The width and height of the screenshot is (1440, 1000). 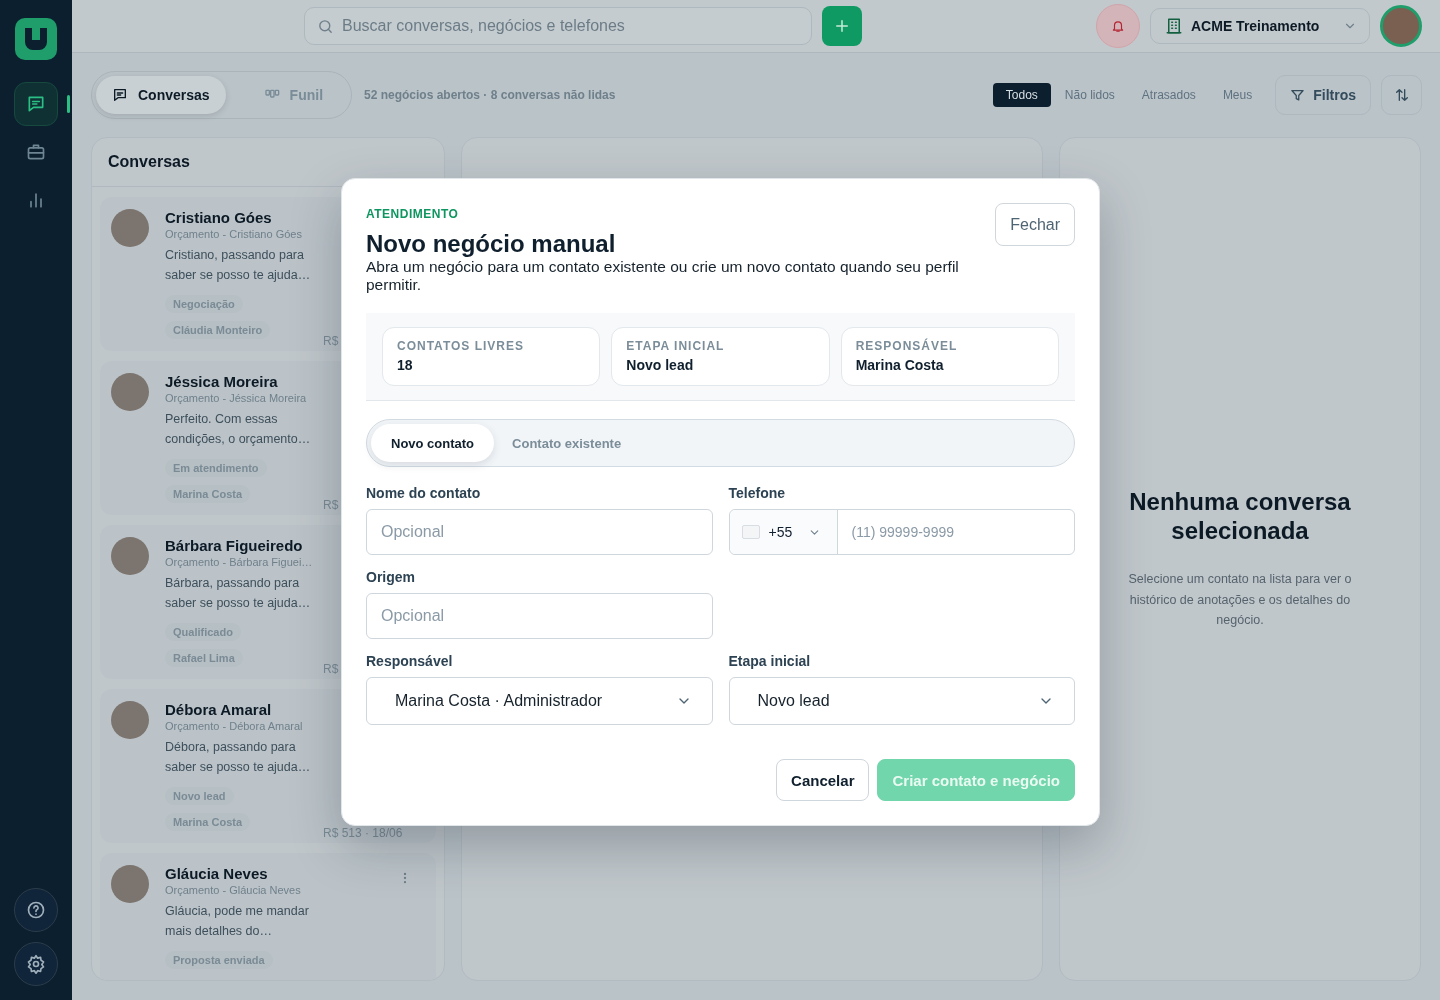 I want to click on settings-button, so click(x=36, y=964).